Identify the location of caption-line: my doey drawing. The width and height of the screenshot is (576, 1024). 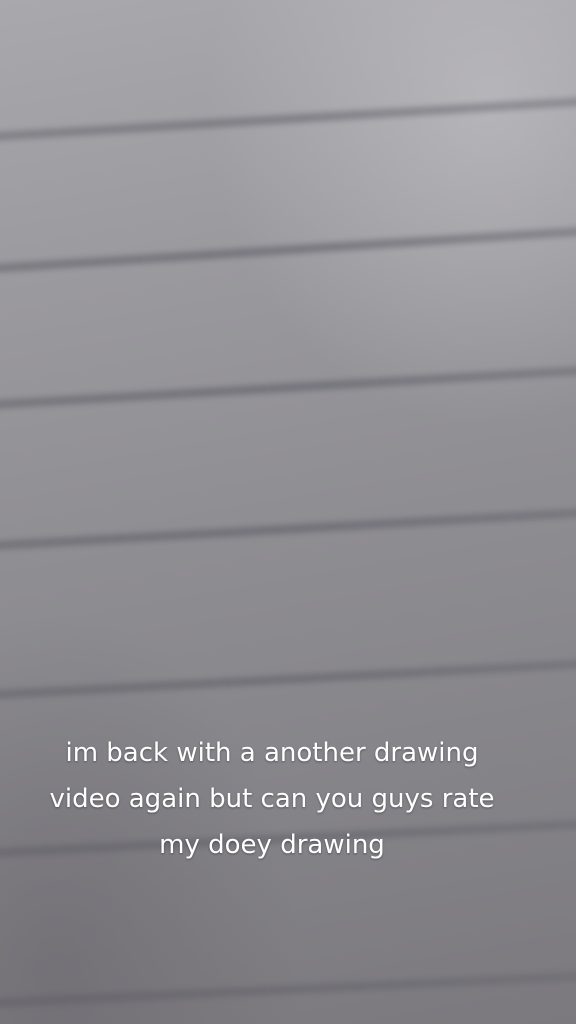
(272, 845).